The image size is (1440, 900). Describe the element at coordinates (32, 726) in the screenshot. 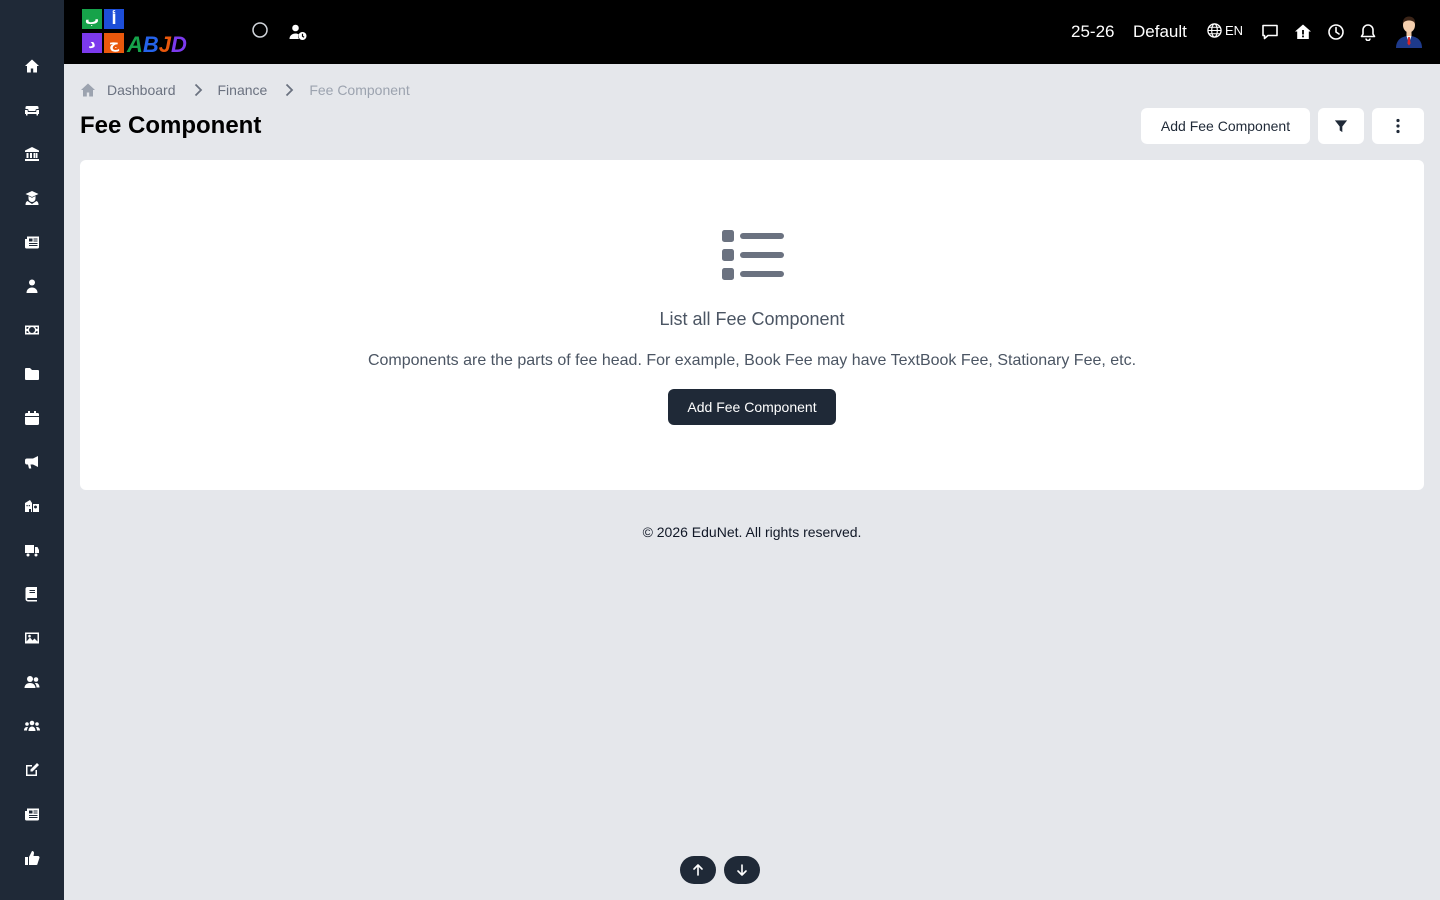

I see `group-icon` at that location.